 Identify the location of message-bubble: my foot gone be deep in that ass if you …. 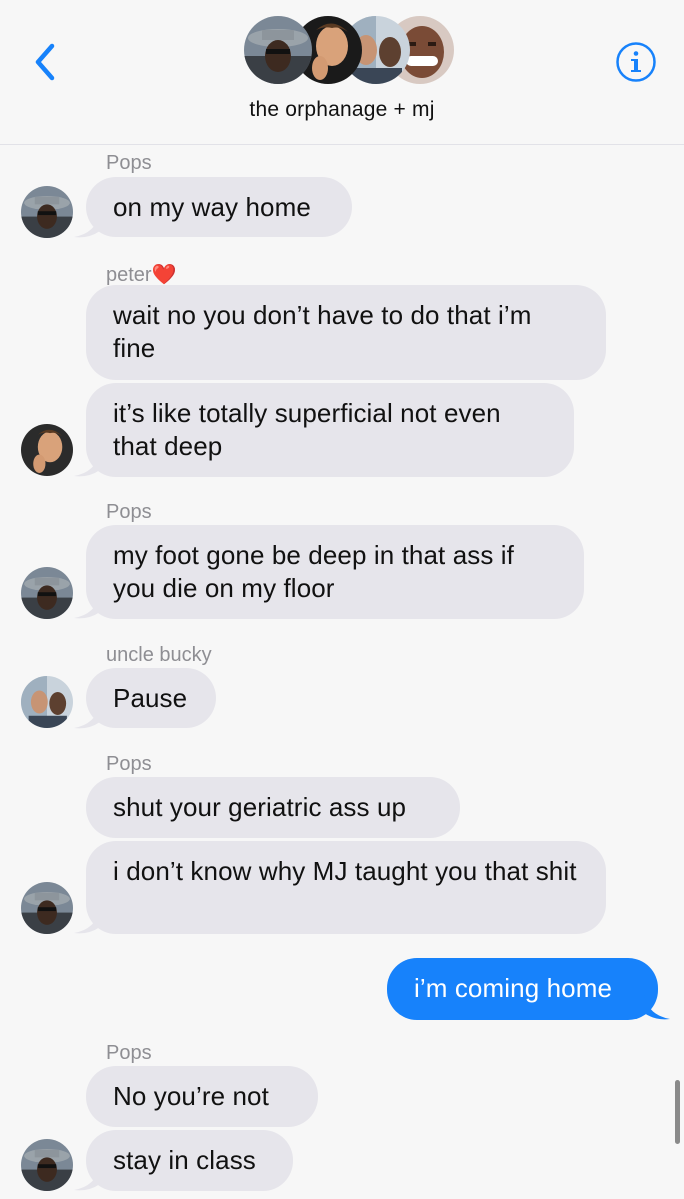
(335, 572).